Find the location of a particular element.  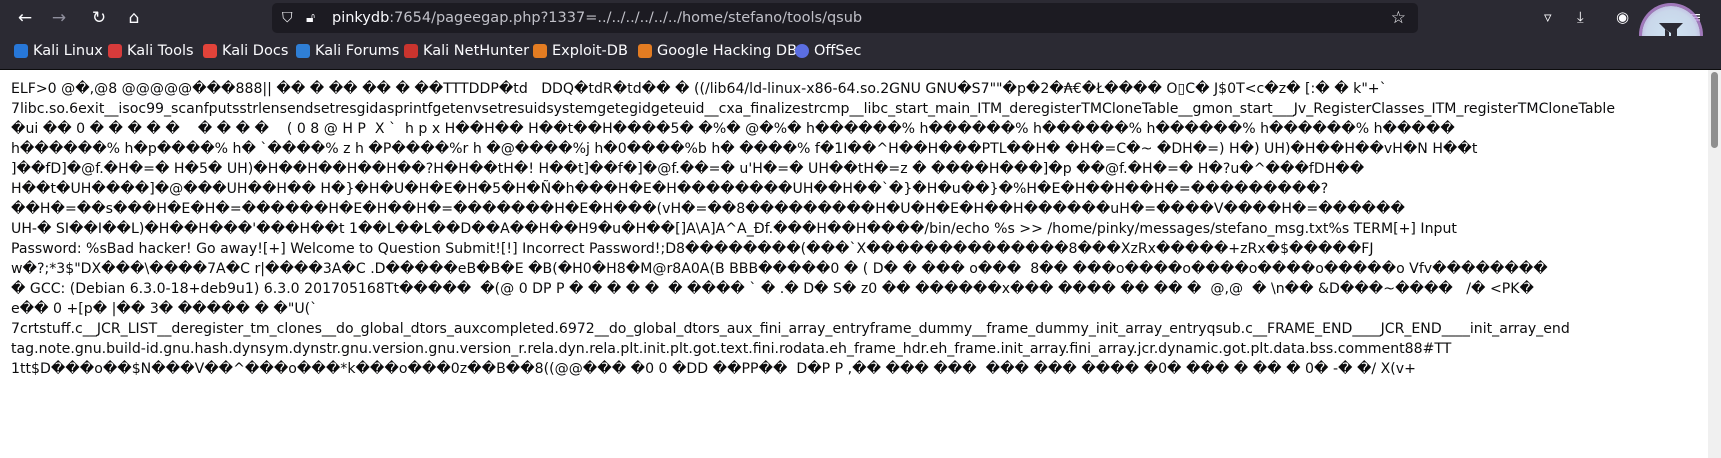

home-icon: ⌂ is located at coordinates (134, 17).